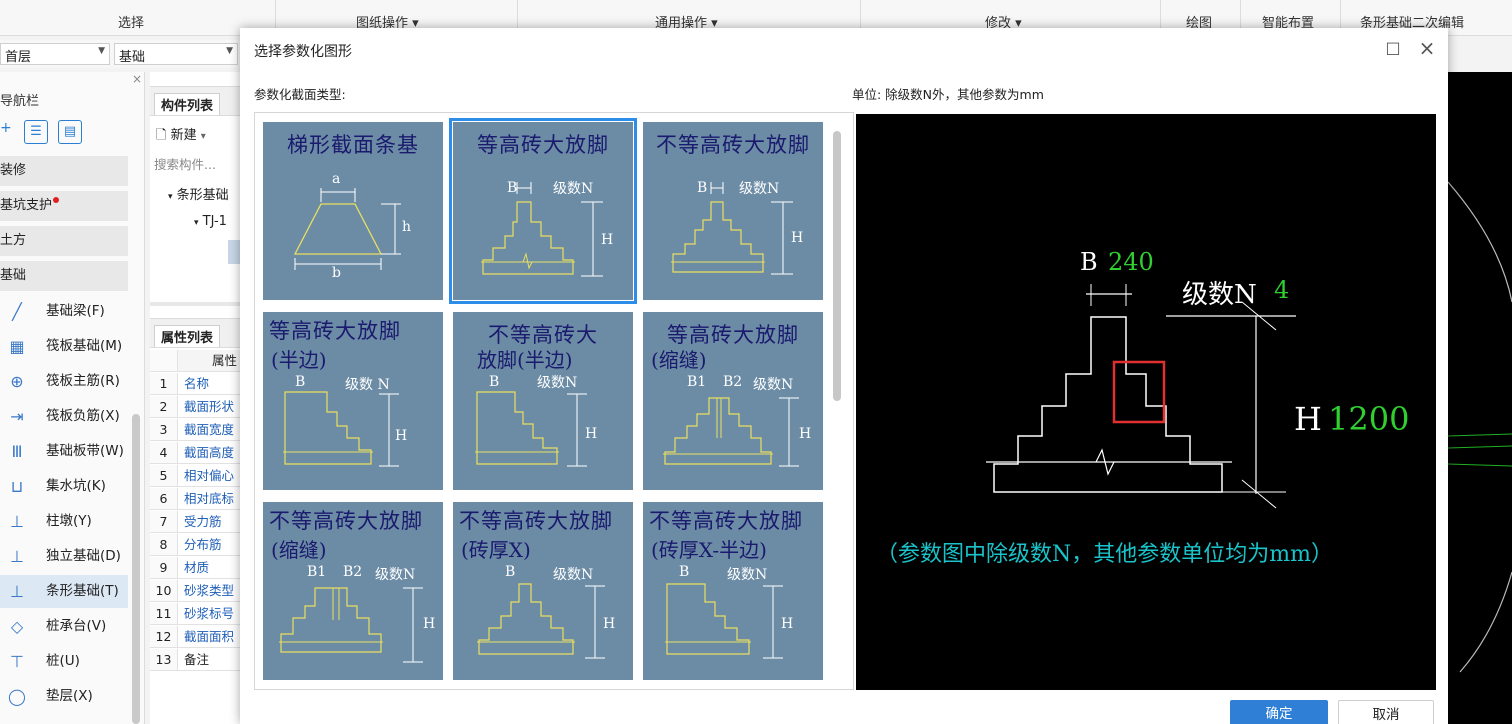 The height and width of the screenshot is (724, 1512). Describe the element at coordinates (733, 401) in the screenshot. I see `tile-equal-height-joint: 等高砖大放脚 (缩缝) B1 B2 级数N H` at that location.